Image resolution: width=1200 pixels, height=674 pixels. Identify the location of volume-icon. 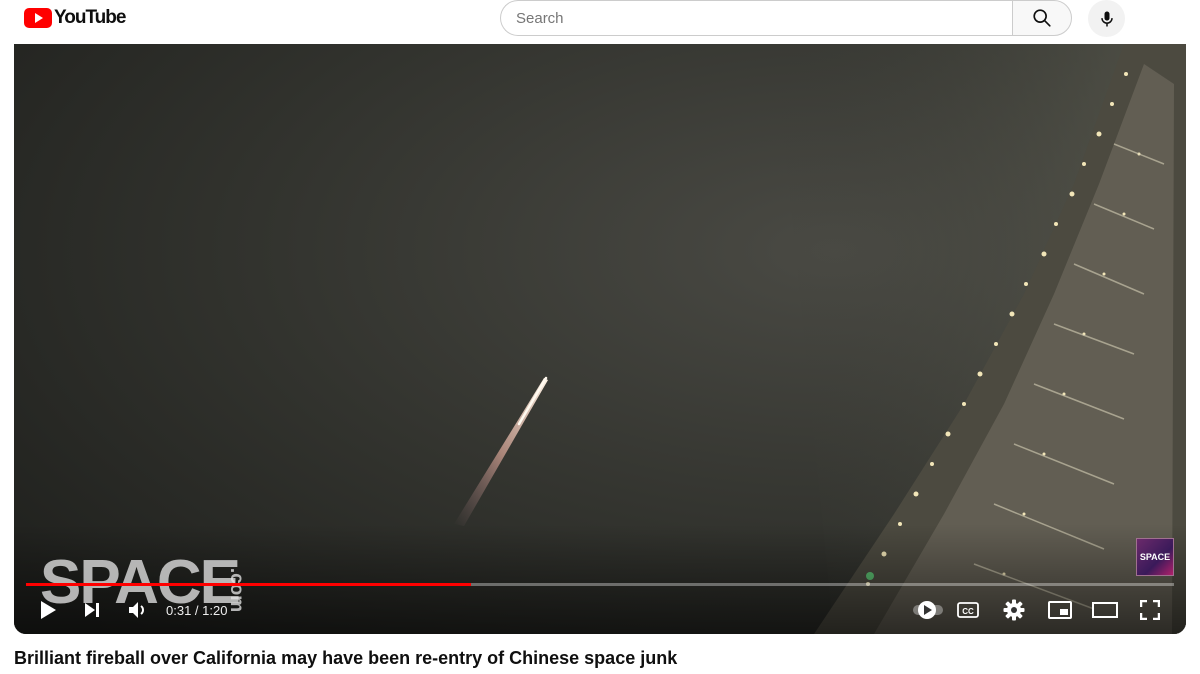
(136, 610).